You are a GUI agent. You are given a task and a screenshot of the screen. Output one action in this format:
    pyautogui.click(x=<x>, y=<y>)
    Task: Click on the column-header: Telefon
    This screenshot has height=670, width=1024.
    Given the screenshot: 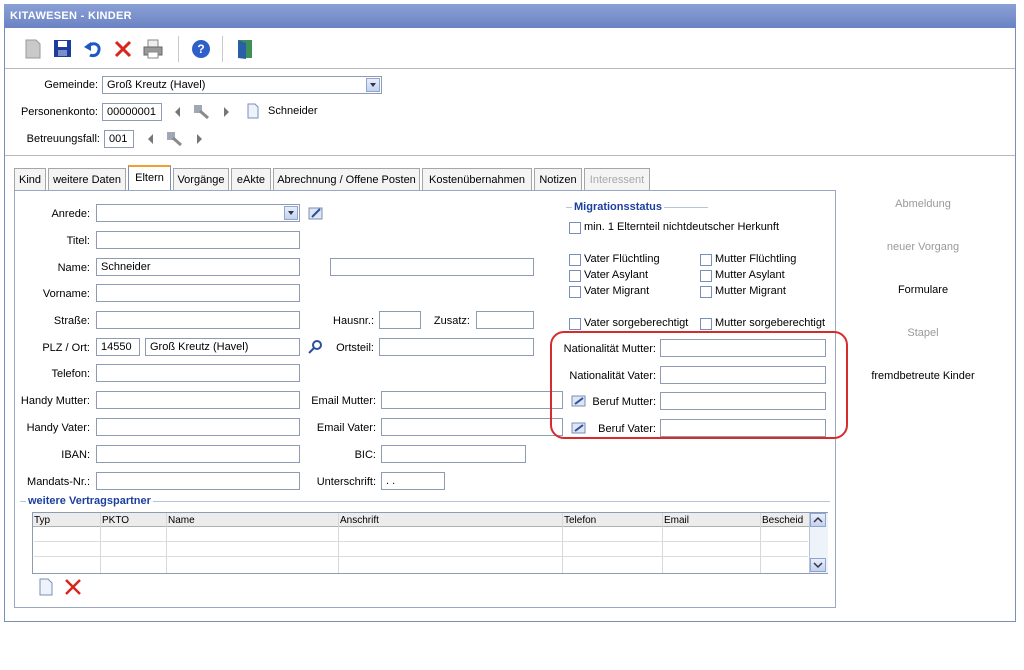 What is the action you would take?
    pyautogui.click(x=580, y=520)
    